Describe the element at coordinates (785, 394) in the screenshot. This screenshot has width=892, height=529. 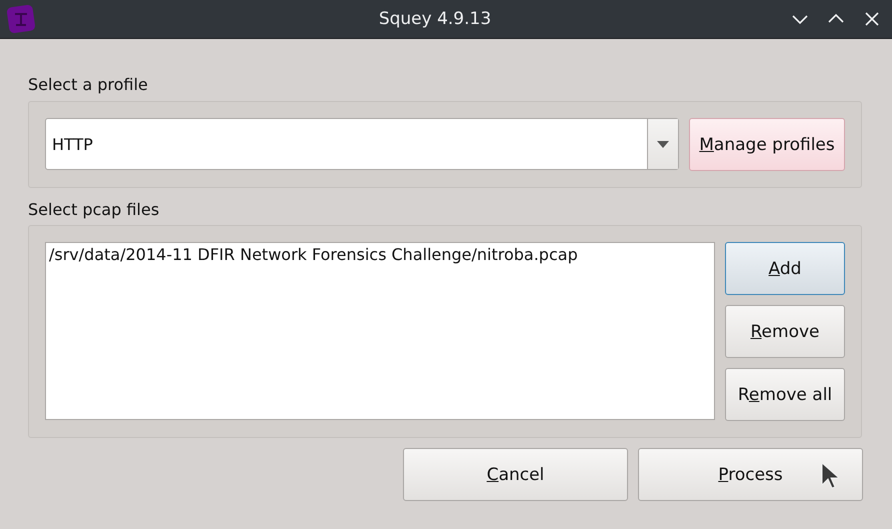
I see `remove-all-button: Remove all` at that location.